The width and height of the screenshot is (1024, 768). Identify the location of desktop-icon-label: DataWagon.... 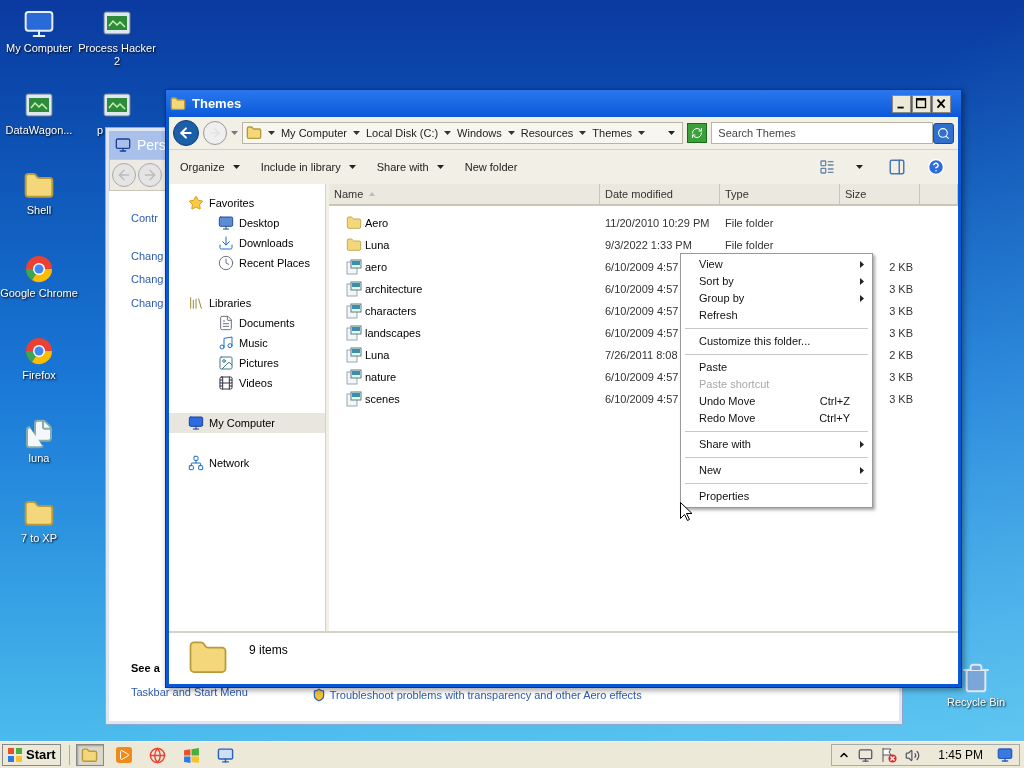
(39, 130).